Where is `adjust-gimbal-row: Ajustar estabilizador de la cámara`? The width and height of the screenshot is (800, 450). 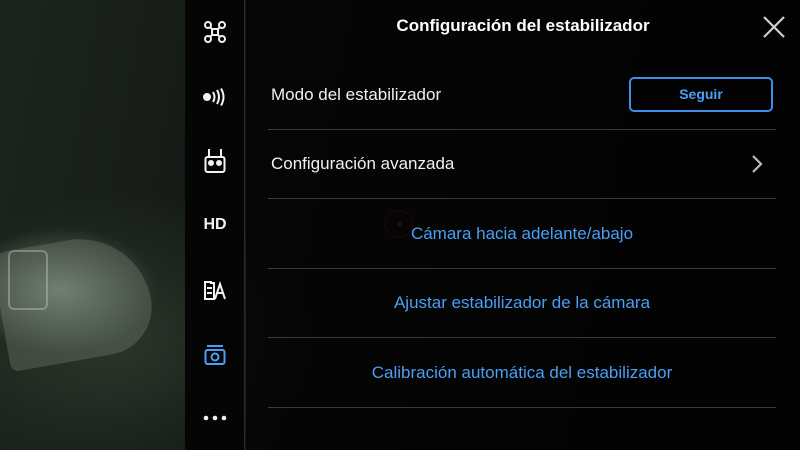 adjust-gimbal-row: Ajustar estabilizador de la cámara is located at coordinates (522, 303).